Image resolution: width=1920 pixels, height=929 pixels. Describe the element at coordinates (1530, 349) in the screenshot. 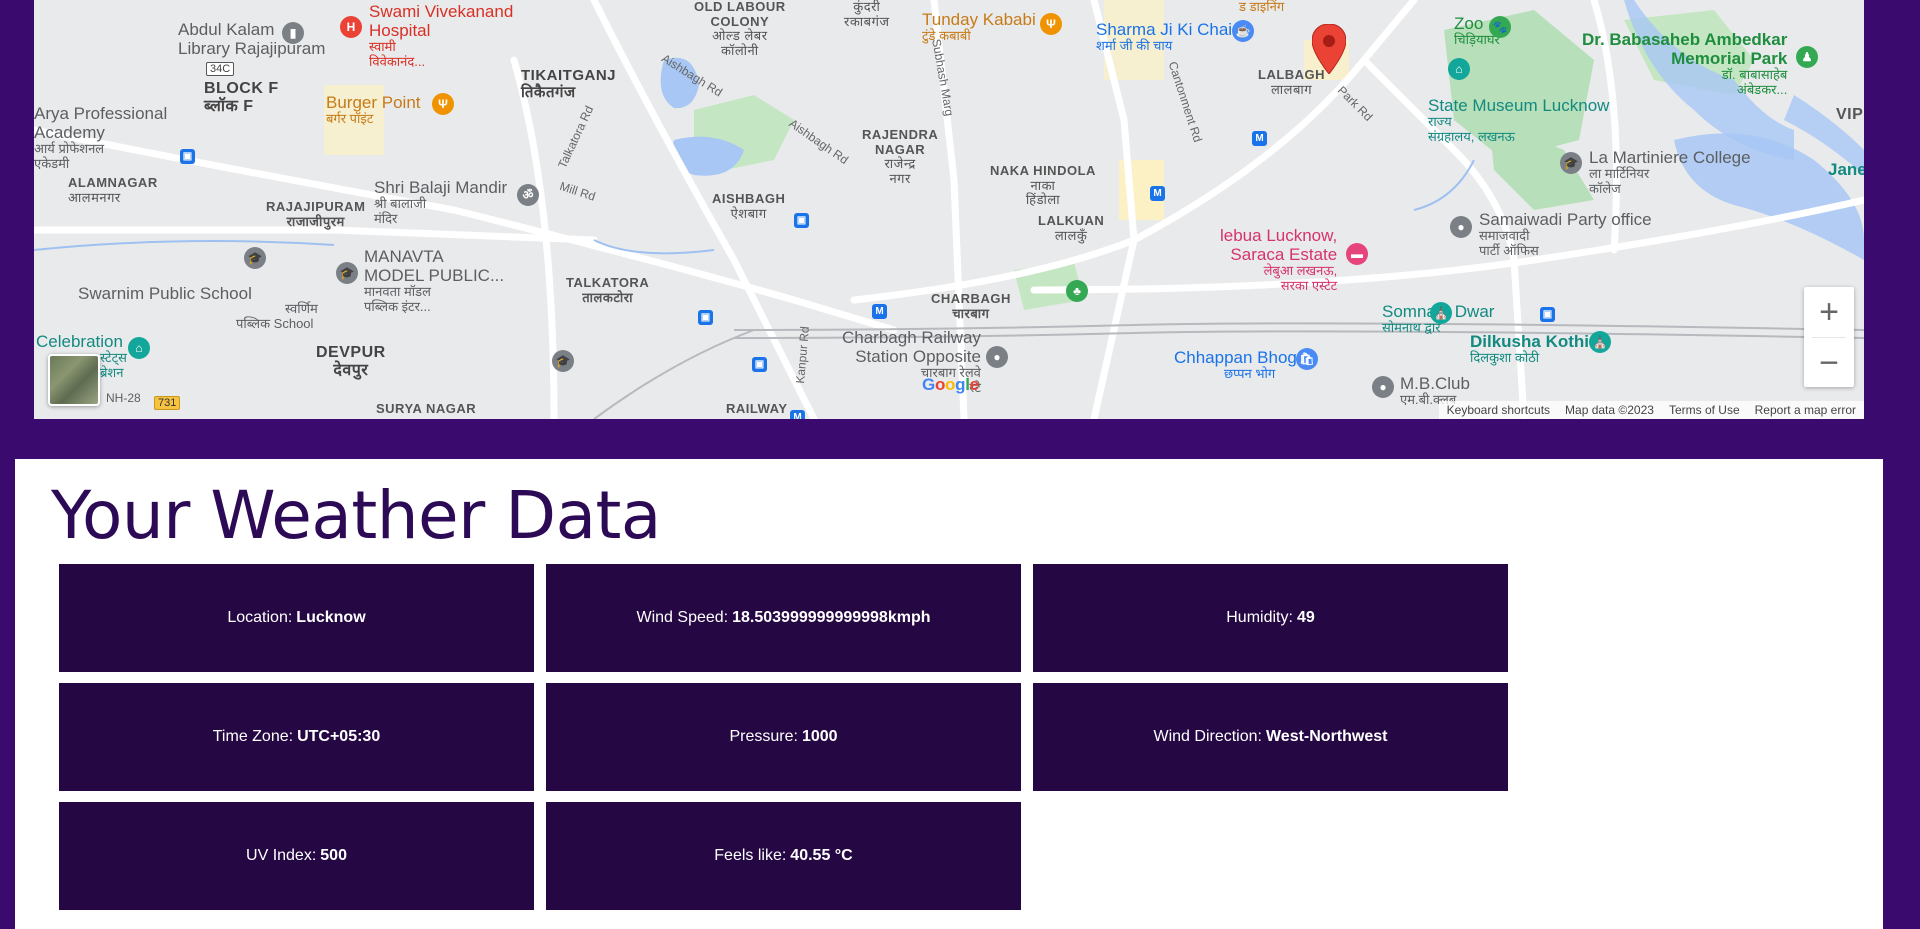

I see `label-dilkusha-kothi: Dilkusha Kothi दिलकुशा कोठी` at that location.